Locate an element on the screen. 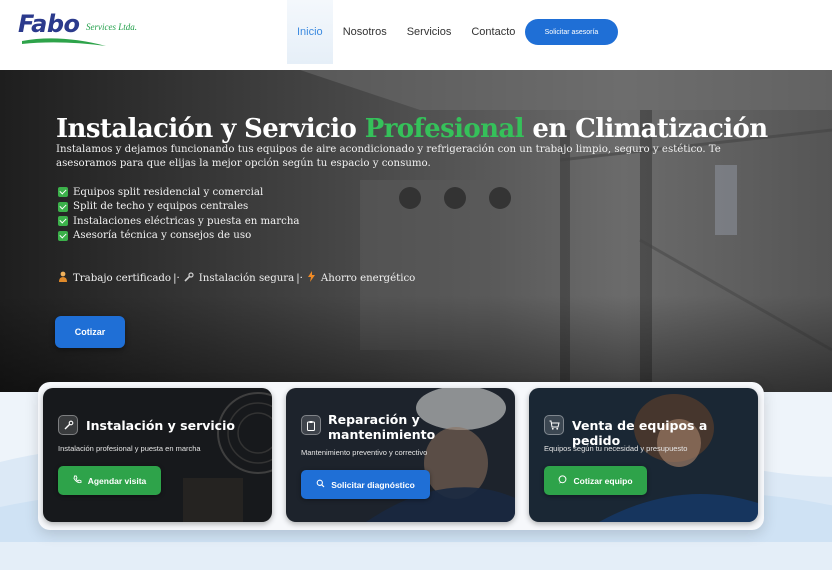 Image resolution: width=832 pixels, height=570 pixels. checklist-label: Asesoría técnica y consejos de uso is located at coordinates (162, 236).